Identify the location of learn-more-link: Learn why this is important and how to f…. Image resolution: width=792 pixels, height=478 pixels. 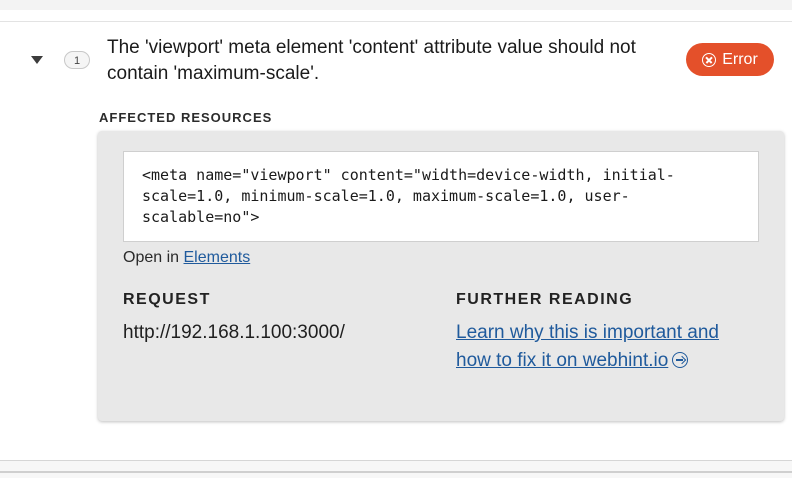
(591, 347).